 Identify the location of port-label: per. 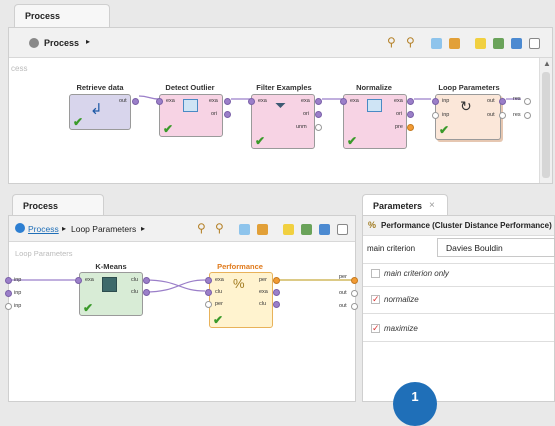
(219, 304).